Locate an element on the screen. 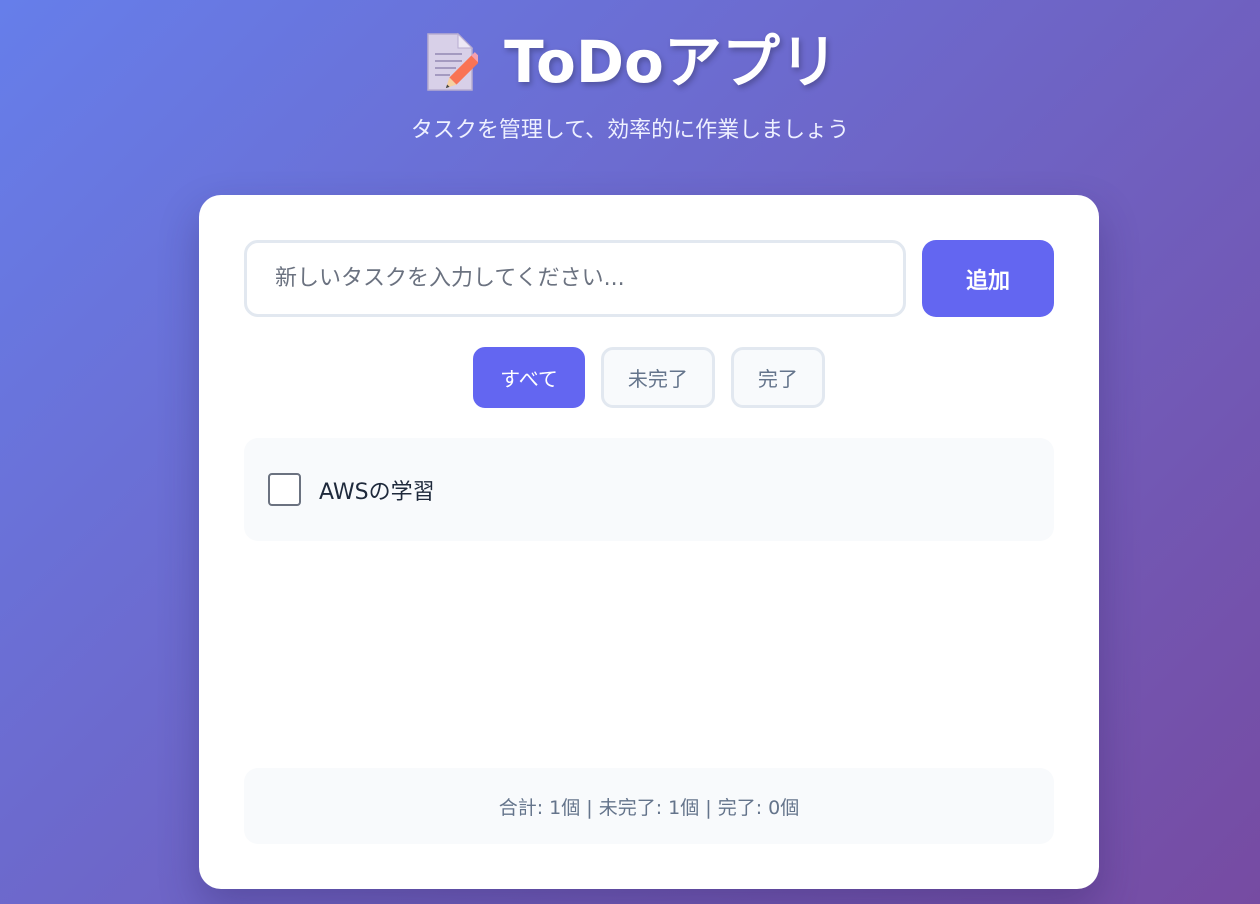 The width and height of the screenshot is (1260, 904). filter-group: すべて 未完了 完了 is located at coordinates (649, 377).